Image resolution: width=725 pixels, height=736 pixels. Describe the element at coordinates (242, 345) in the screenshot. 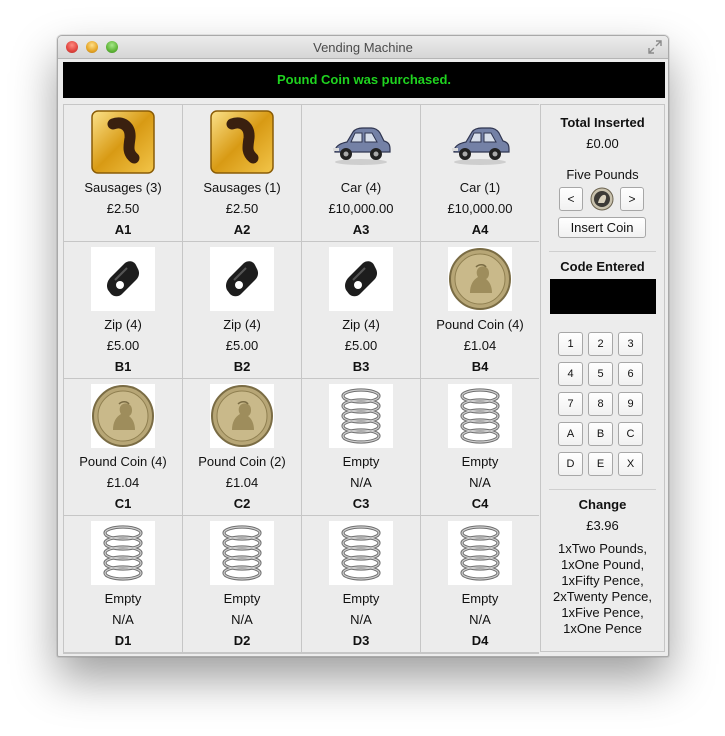

I see `product-price: £5.00` at that location.